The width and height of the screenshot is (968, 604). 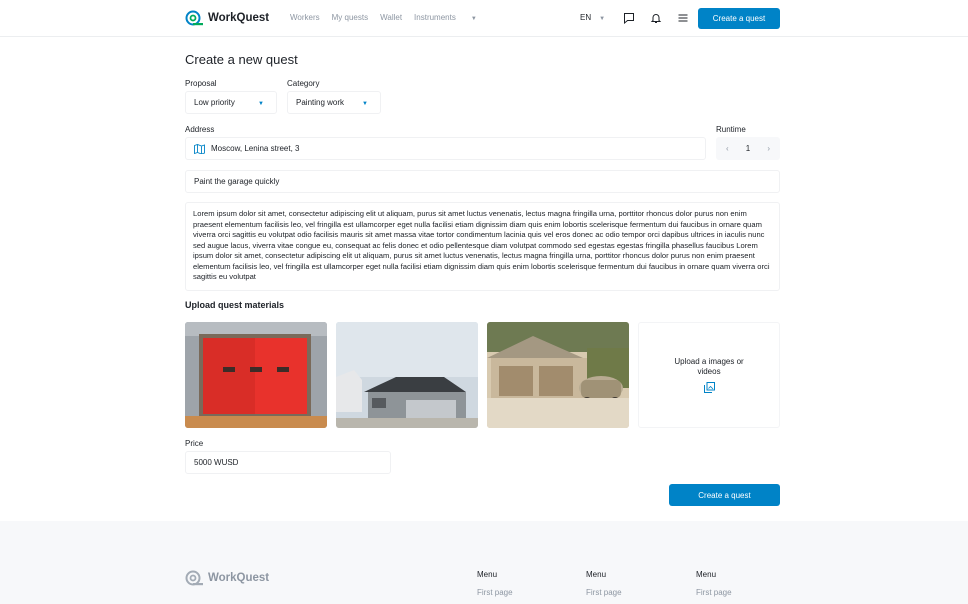 I want to click on red-garage-image, so click(x=256, y=375).